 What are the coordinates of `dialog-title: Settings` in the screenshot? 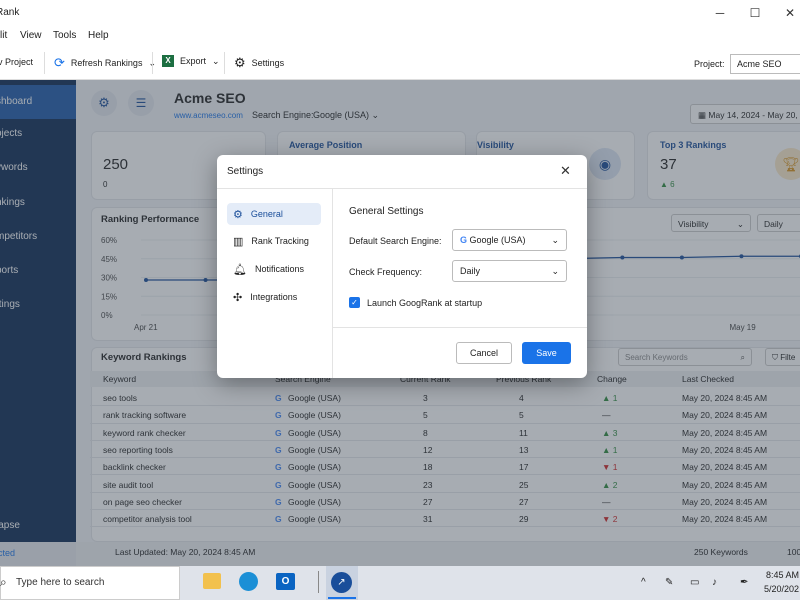 It's located at (245, 171).